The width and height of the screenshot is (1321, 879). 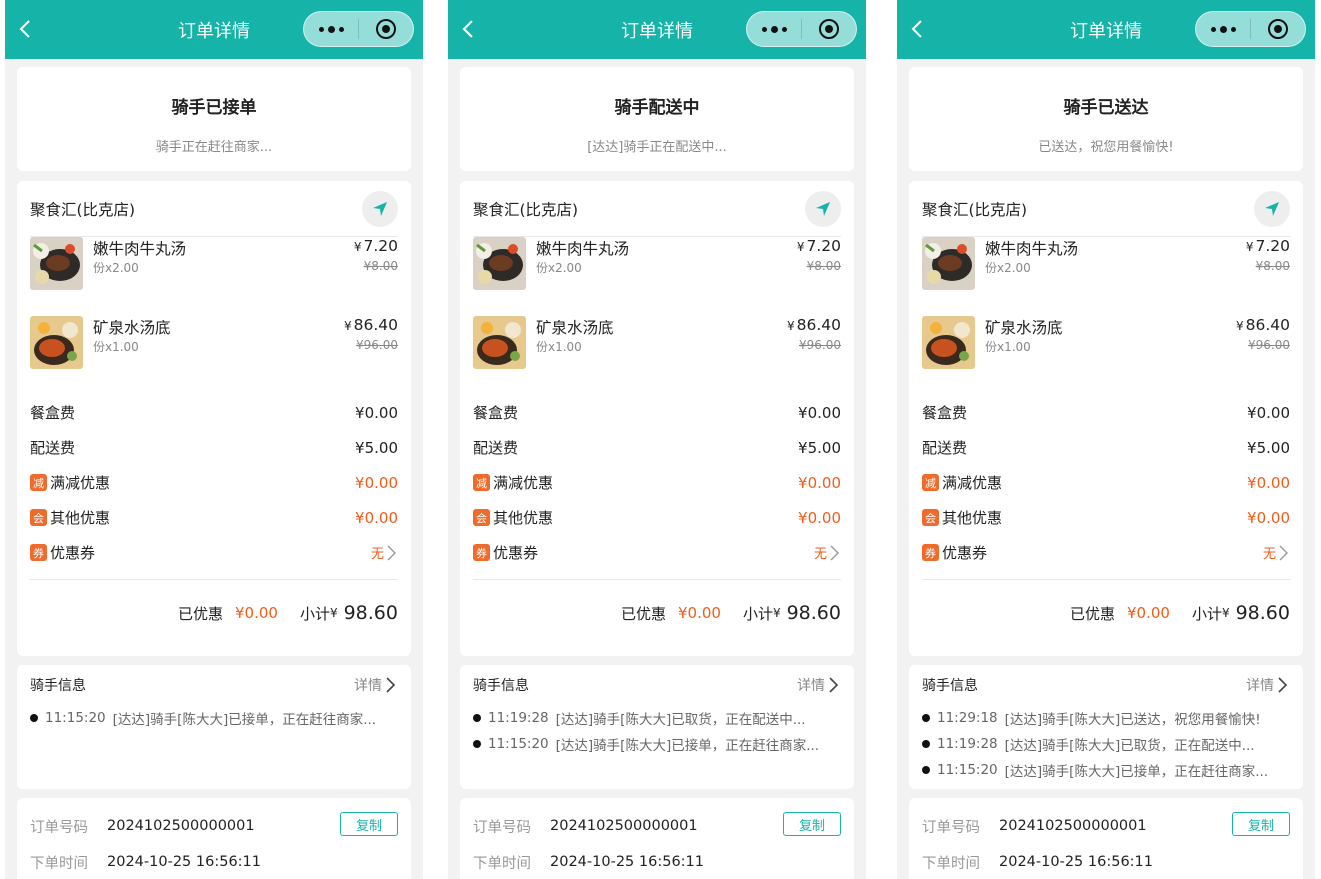 I want to click on more-dots-icon, so click(x=1223, y=29).